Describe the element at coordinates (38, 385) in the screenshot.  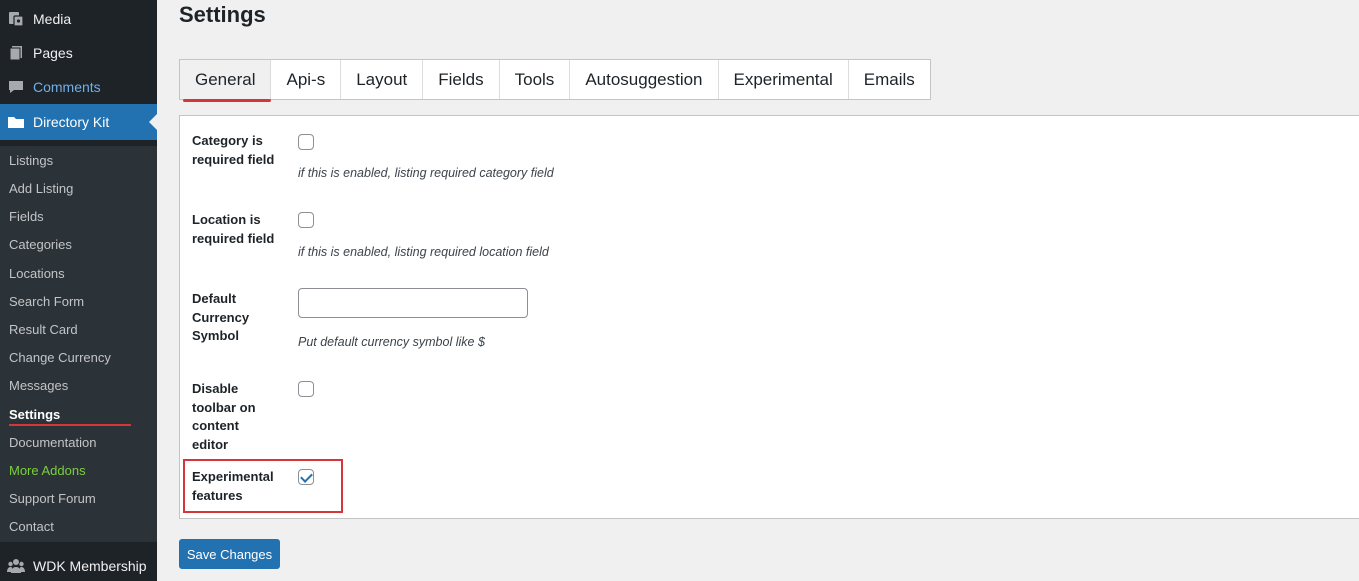
I see `submenu-item-messages: Messages` at that location.